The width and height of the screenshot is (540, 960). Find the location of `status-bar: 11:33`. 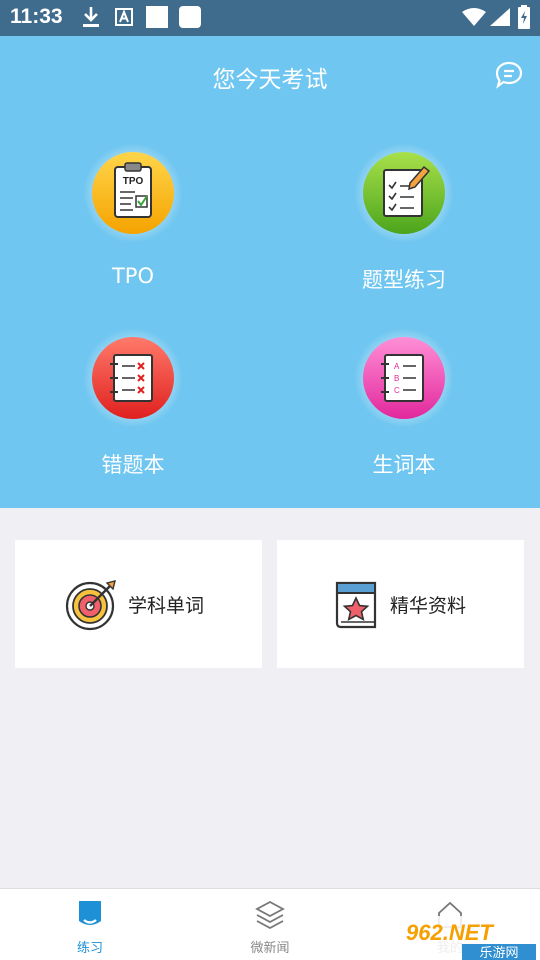

status-bar: 11:33 is located at coordinates (270, 18).